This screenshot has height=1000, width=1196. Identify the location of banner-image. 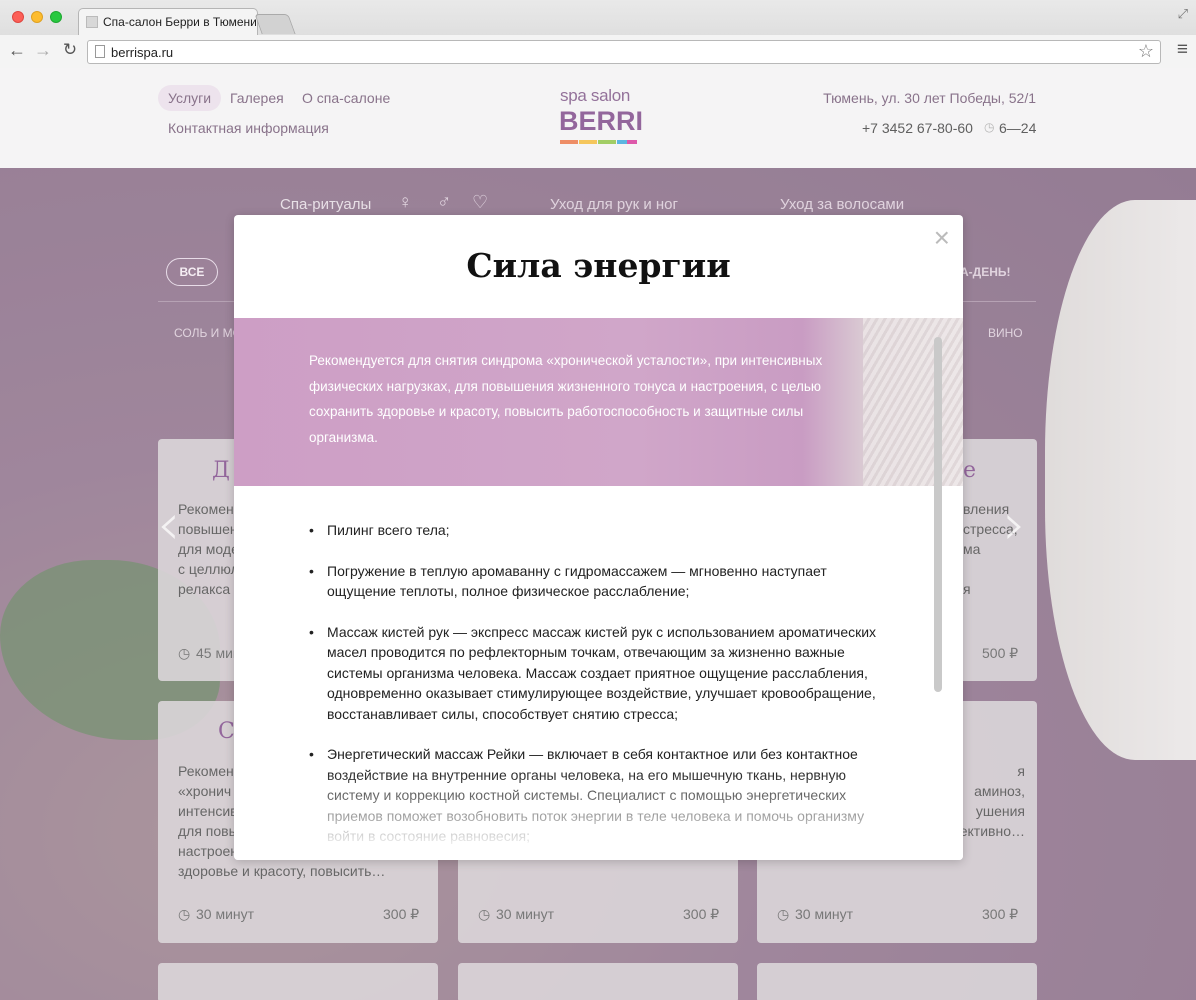
(913, 402).